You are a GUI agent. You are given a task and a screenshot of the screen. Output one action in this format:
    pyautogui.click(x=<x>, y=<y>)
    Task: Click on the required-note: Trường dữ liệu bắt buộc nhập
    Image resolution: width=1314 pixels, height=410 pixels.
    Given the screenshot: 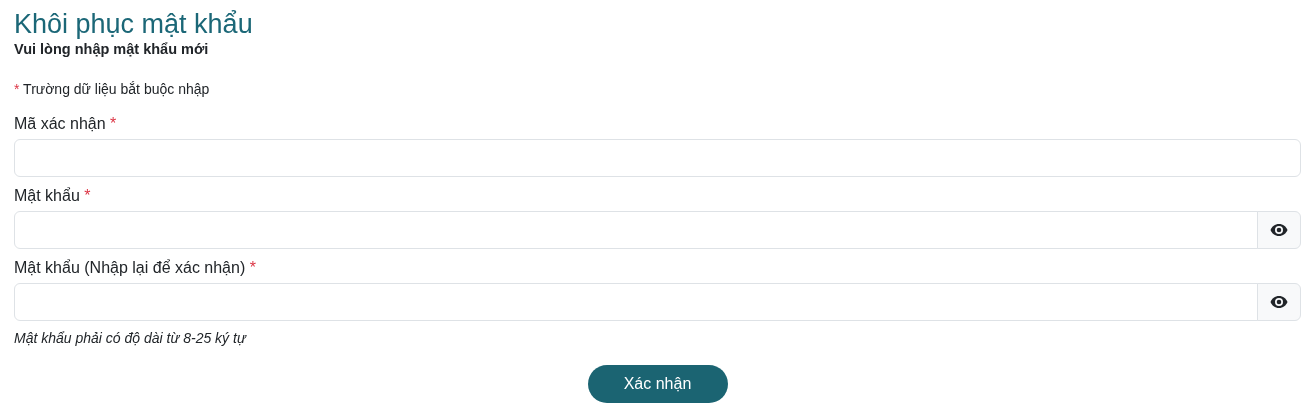 What is the action you would take?
    pyautogui.click(x=116, y=89)
    